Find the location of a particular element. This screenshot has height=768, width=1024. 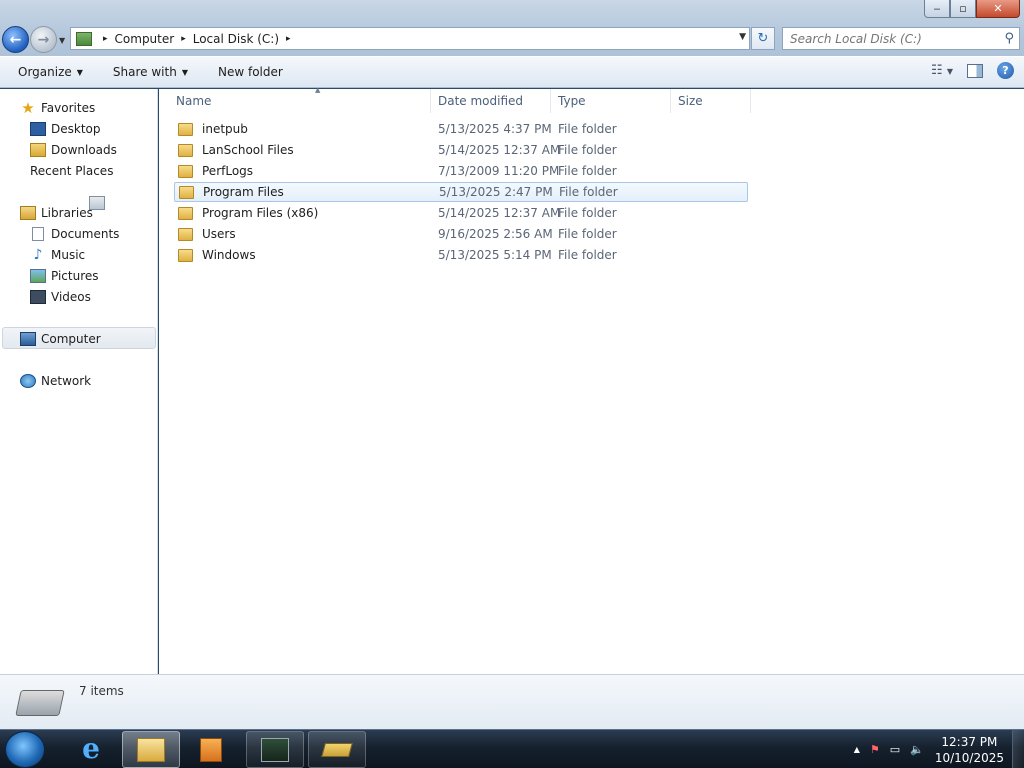

documents-icon is located at coordinates (38, 233).